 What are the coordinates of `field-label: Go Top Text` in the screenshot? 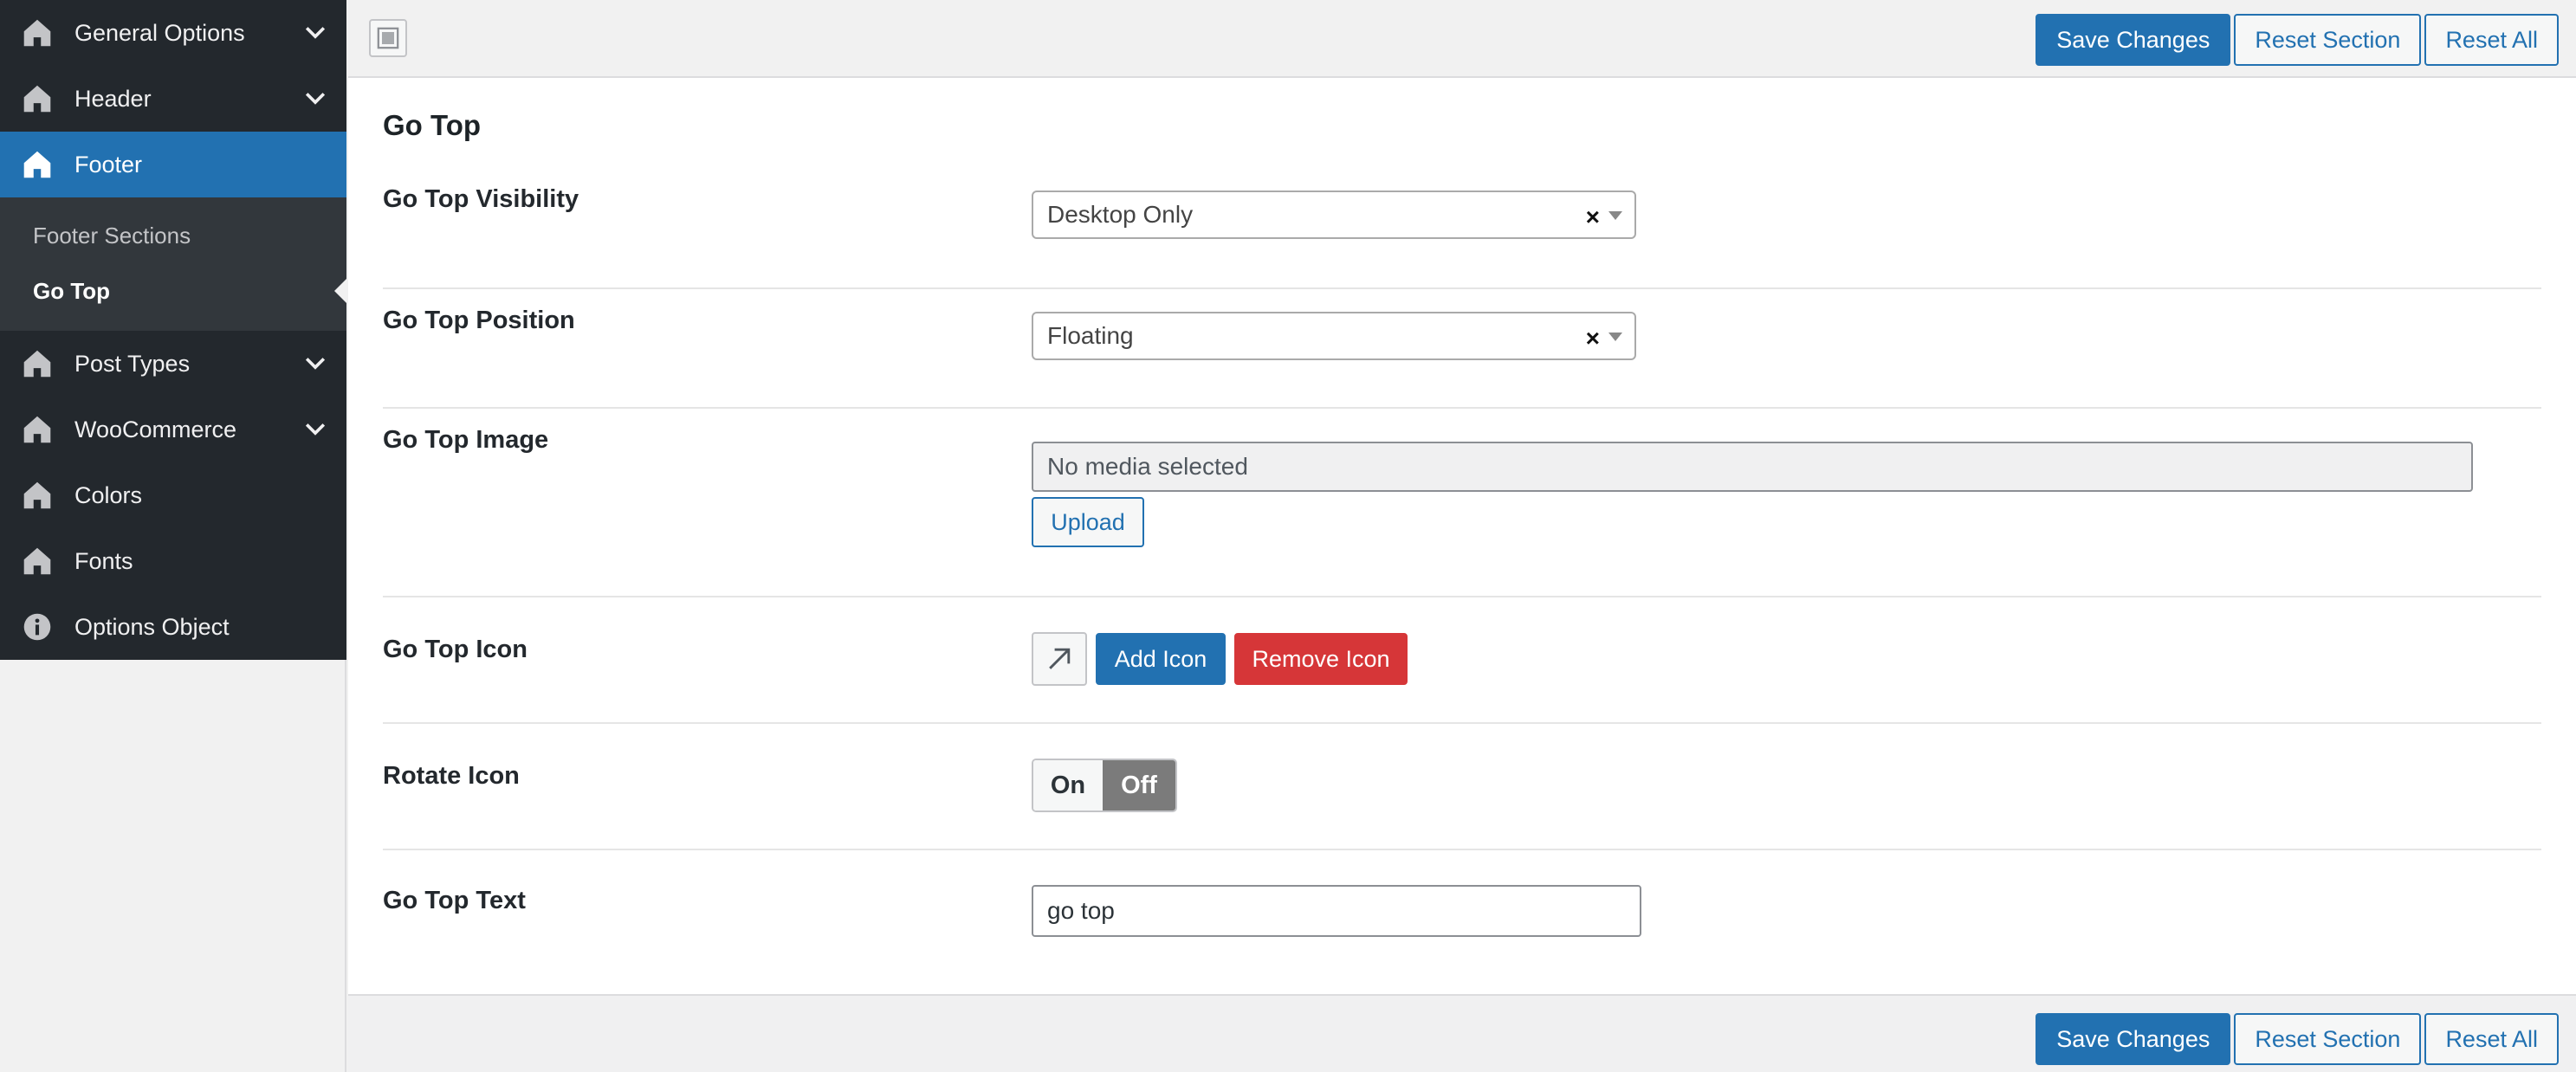 It's located at (454, 900).